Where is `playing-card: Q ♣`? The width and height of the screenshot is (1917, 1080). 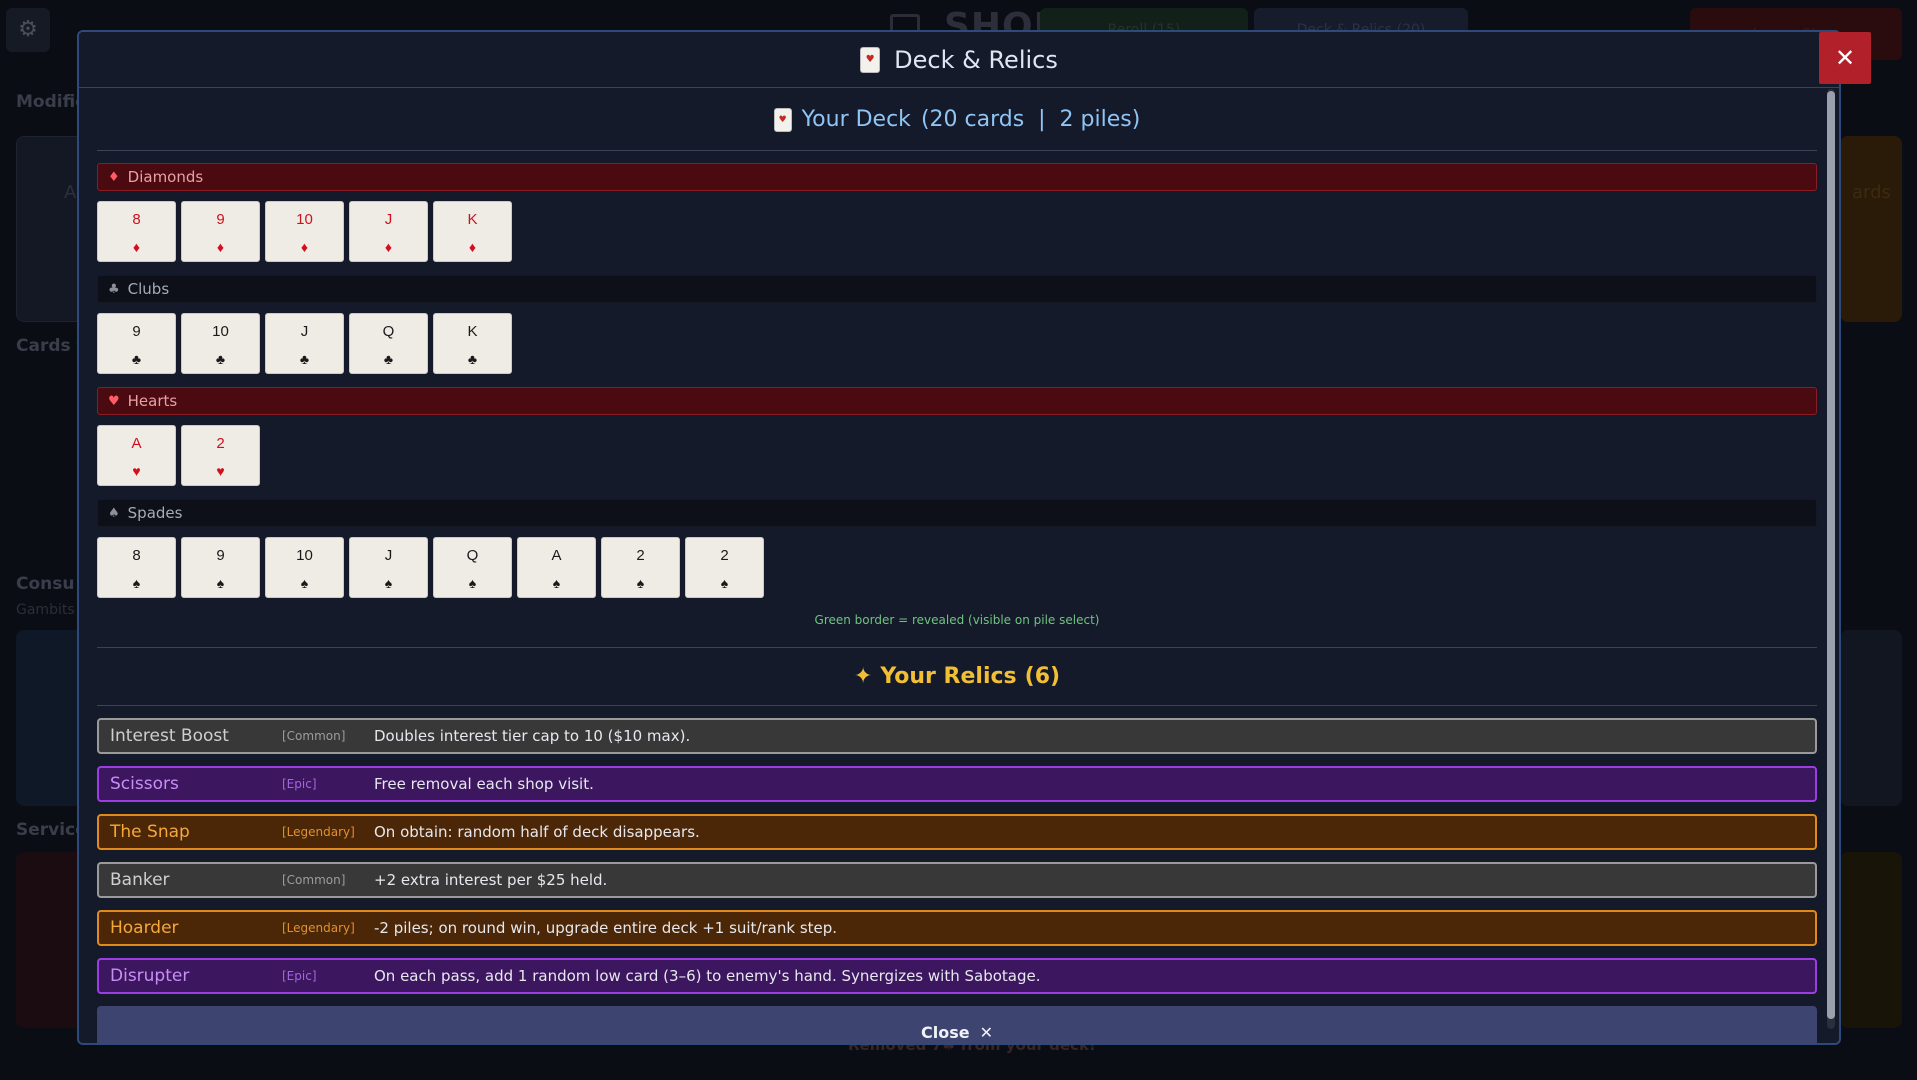 playing-card: Q ♣ is located at coordinates (388, 343).